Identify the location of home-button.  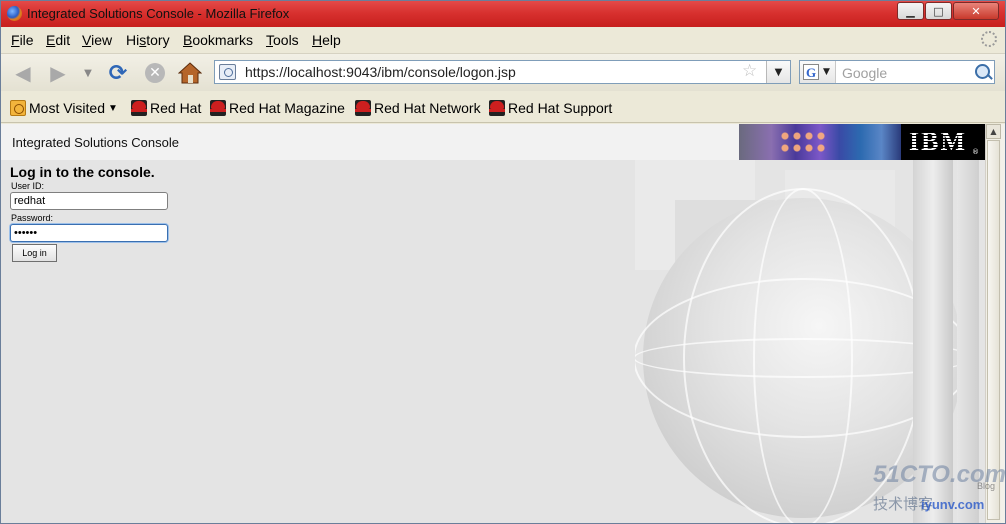
(190, 73).